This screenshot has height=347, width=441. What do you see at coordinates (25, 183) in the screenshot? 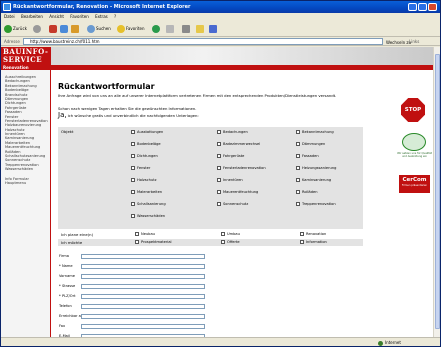
I see `sidebar-extra-item: Hauptmenu` at bounding box center [25, 183].